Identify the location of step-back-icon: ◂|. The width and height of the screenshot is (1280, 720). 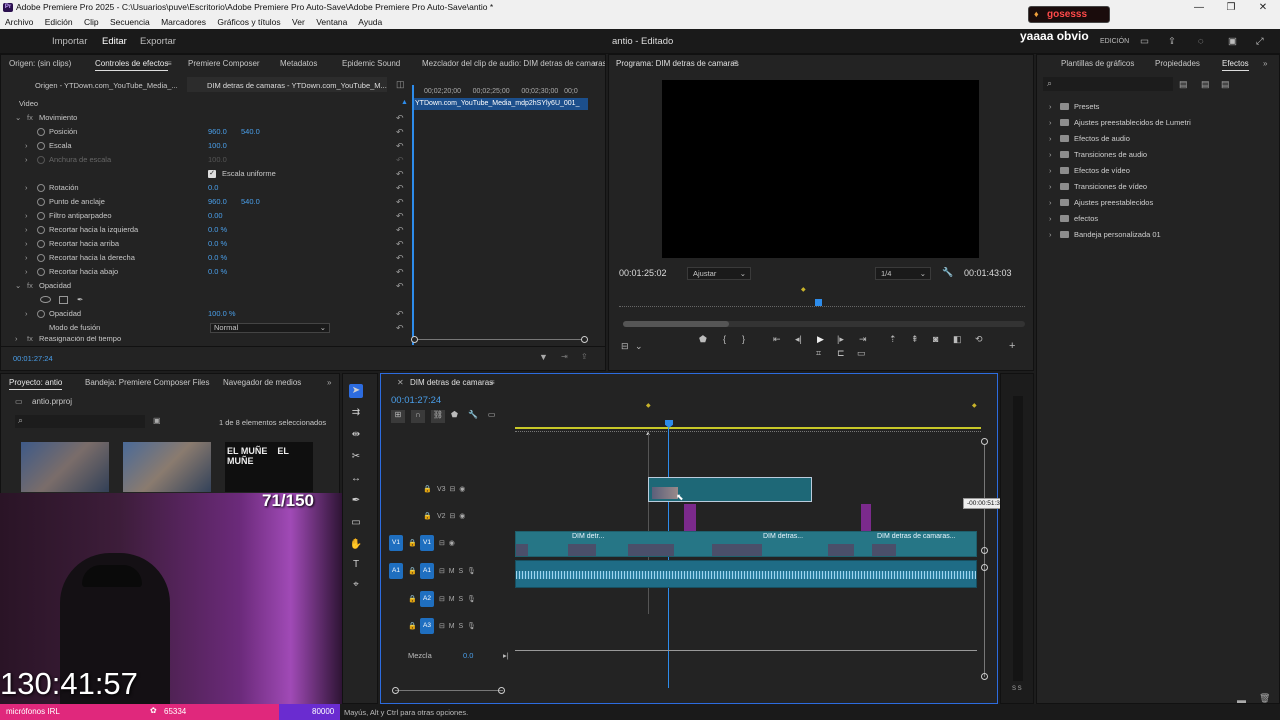
(798, 339).